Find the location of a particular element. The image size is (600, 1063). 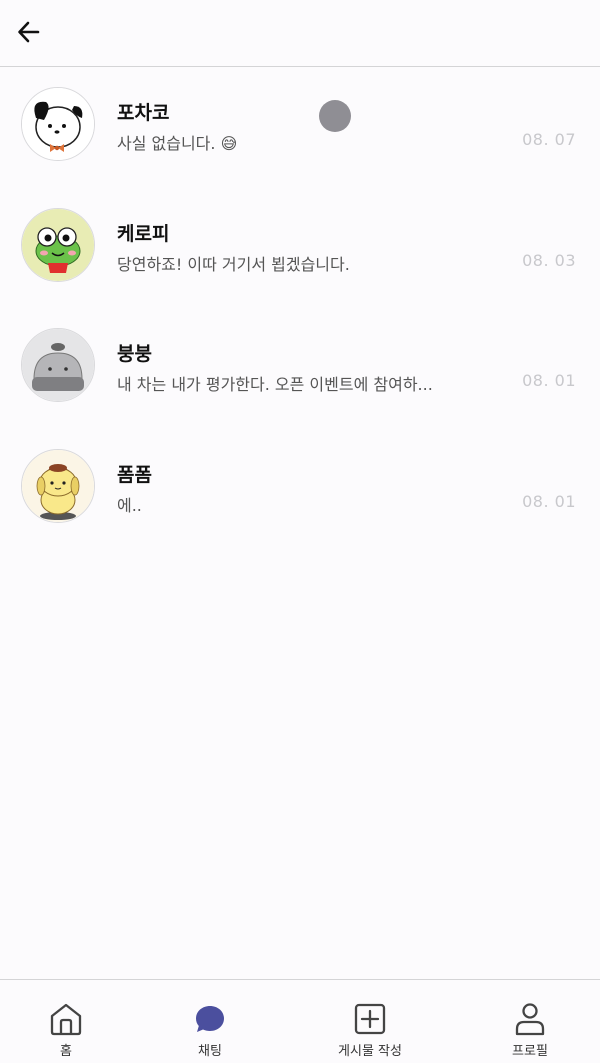

tab-chat: 채팅 is located at coordinates (210, 1021).